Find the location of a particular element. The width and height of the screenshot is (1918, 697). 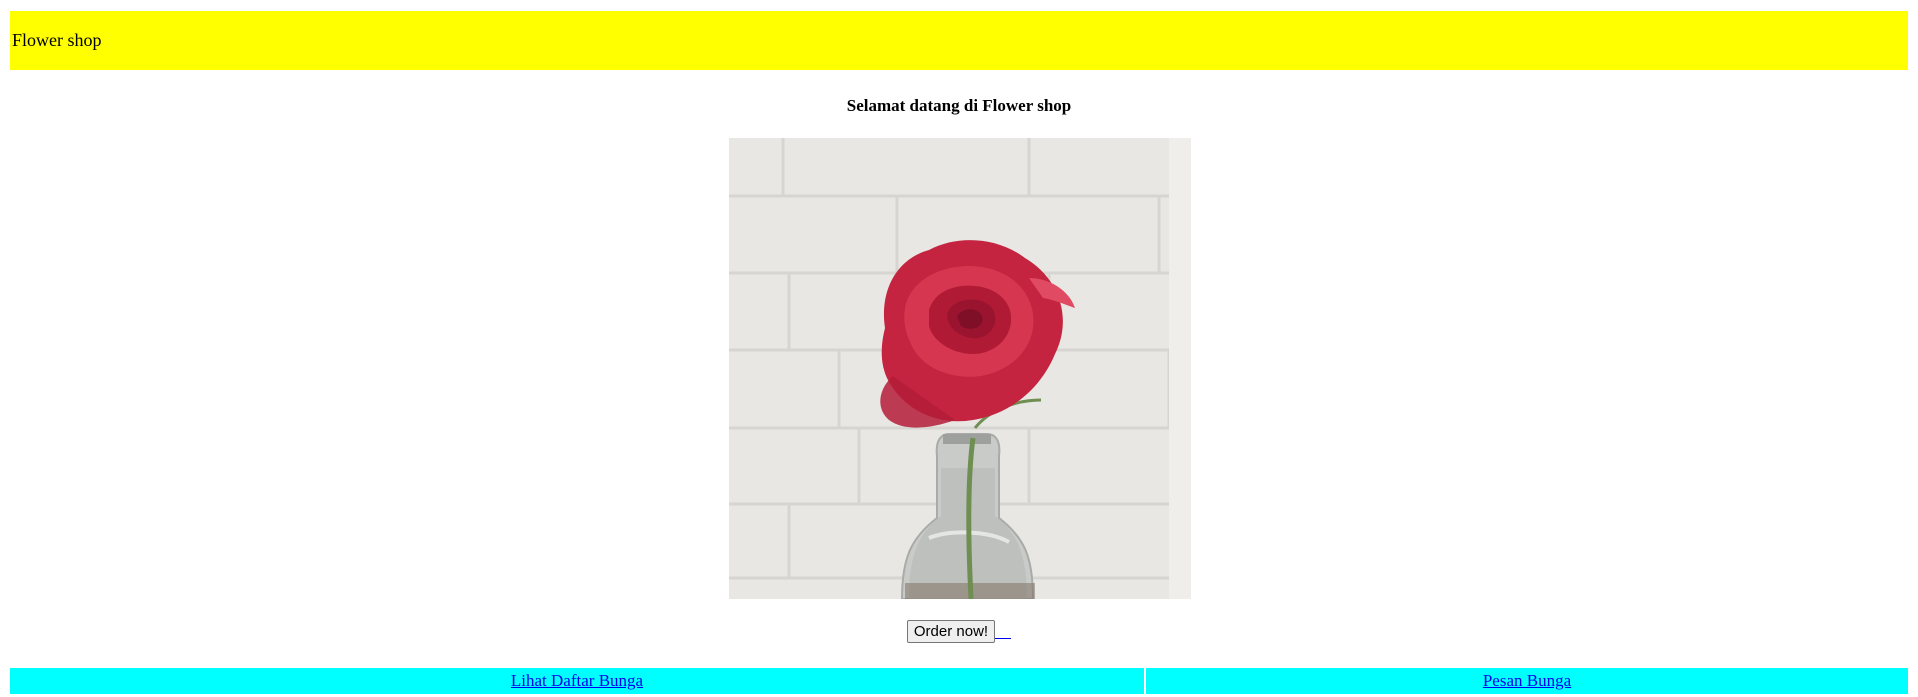

lihat-daftar-bunga-link: Lihat Daftar Bunga is located at coordinates (577, 681).